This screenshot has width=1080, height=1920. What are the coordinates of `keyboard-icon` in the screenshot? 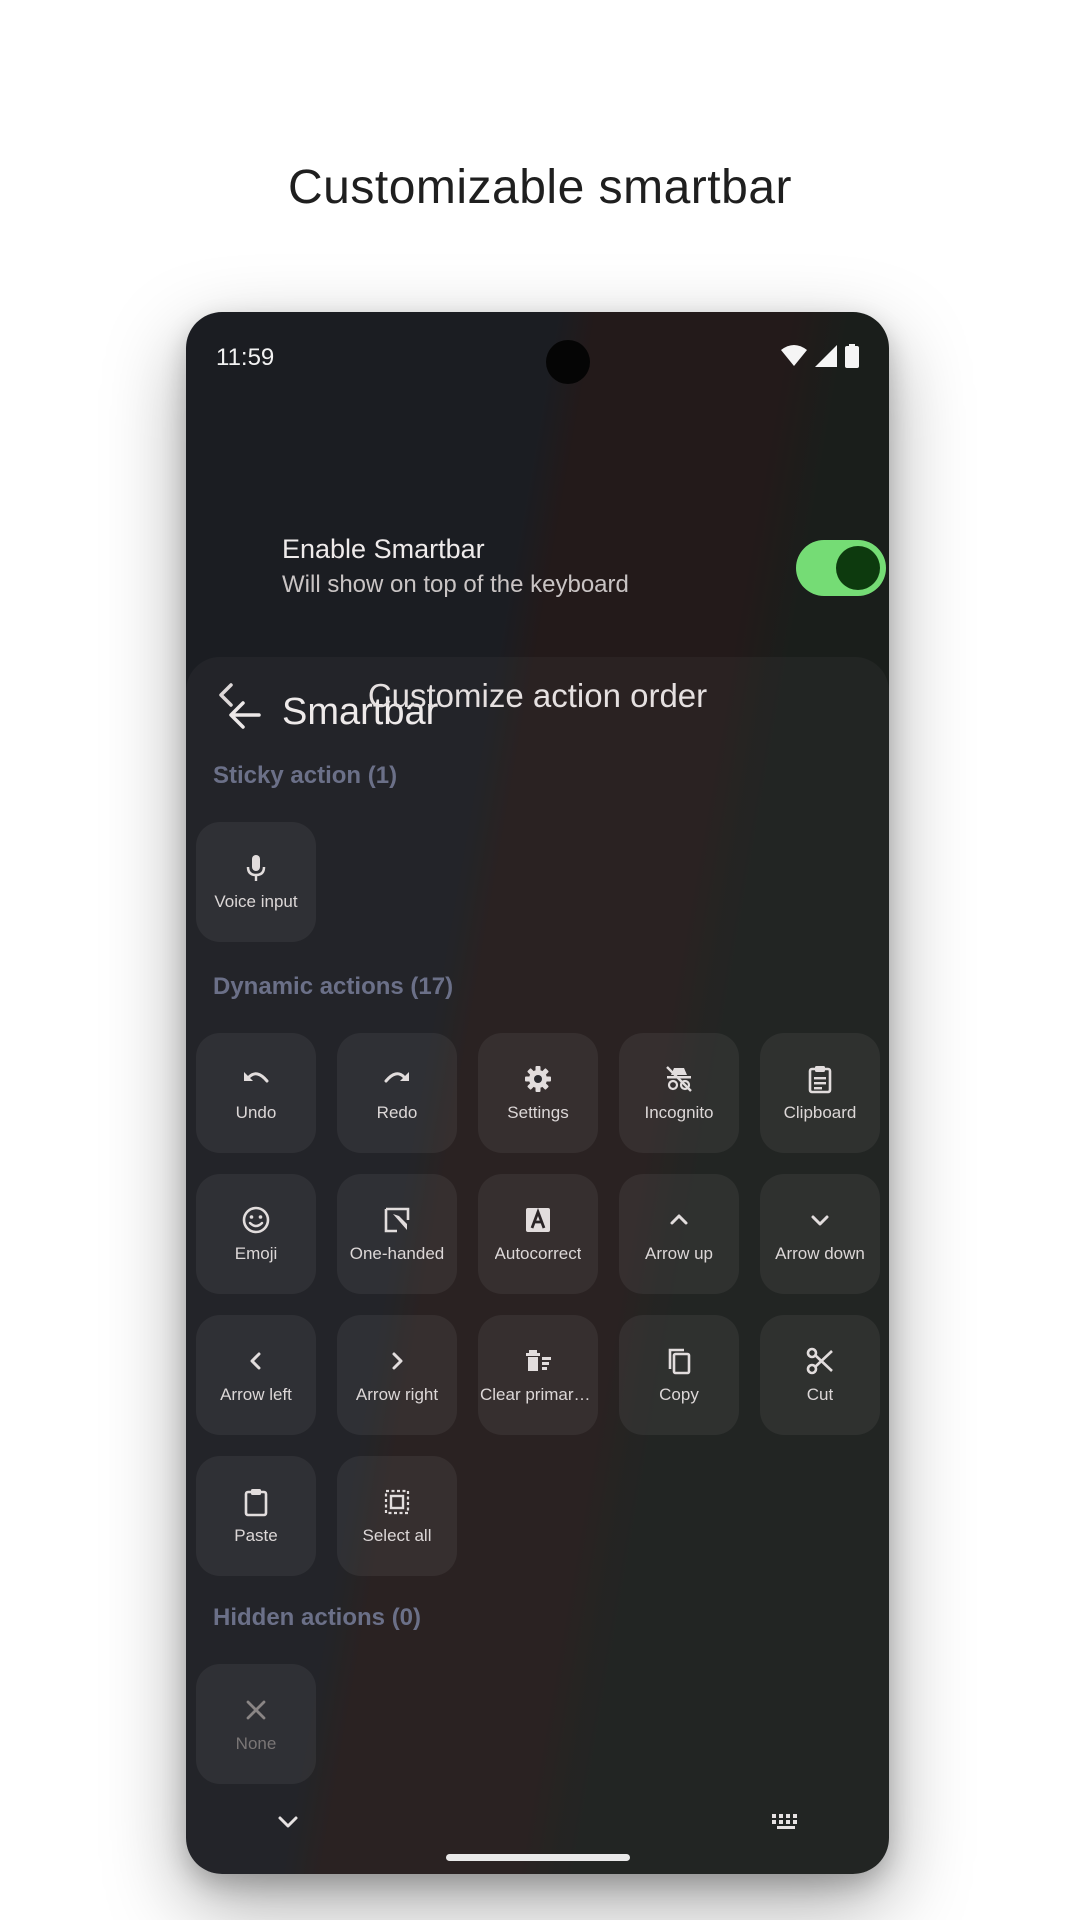 It's located at (786, 1825).